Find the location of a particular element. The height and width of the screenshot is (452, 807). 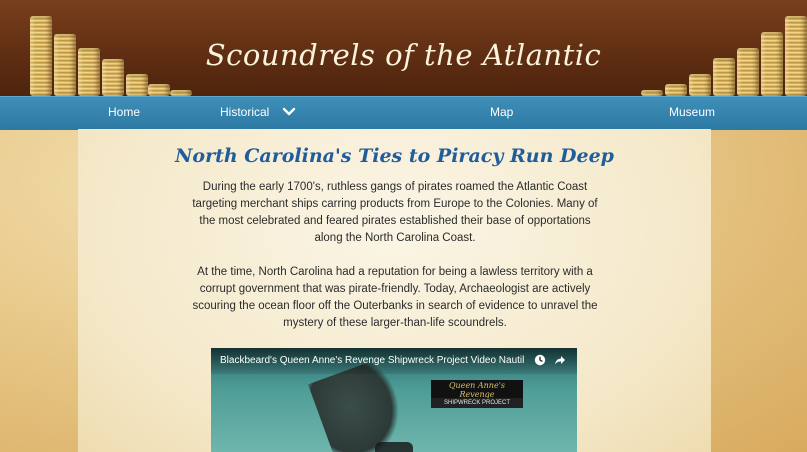

nav-historical: Historical is located at coordinates (244, 112).